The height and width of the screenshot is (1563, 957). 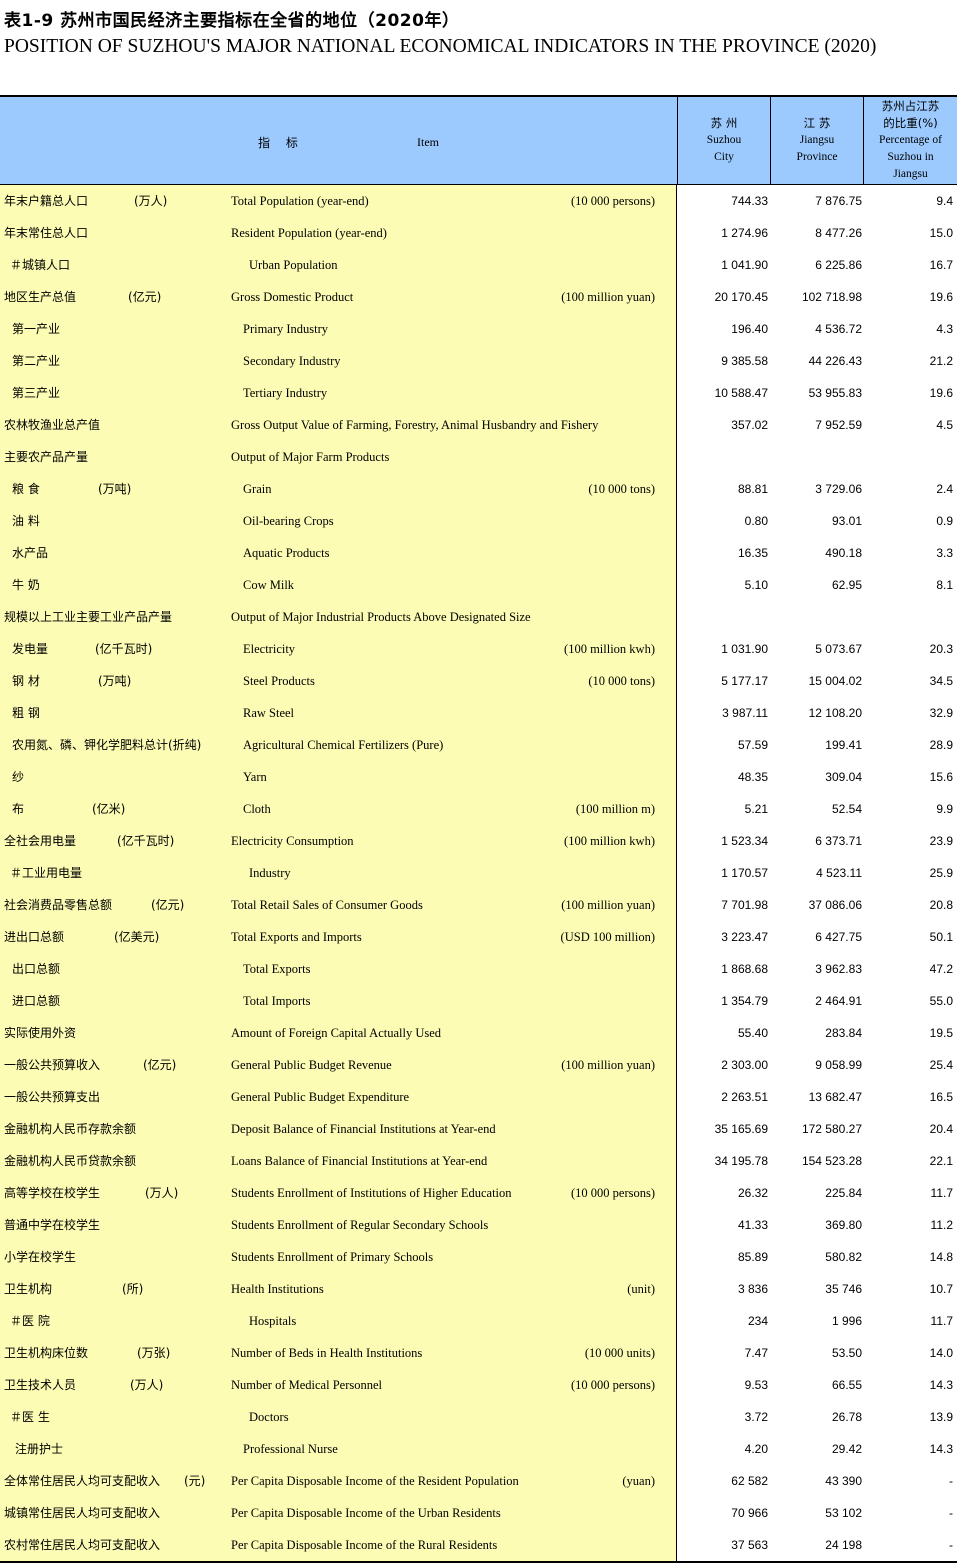 What do you see at coordinates (910, 140) in the screenshot?
I see `header-share-en1: Percentage of` at bounding box center [910, 140].